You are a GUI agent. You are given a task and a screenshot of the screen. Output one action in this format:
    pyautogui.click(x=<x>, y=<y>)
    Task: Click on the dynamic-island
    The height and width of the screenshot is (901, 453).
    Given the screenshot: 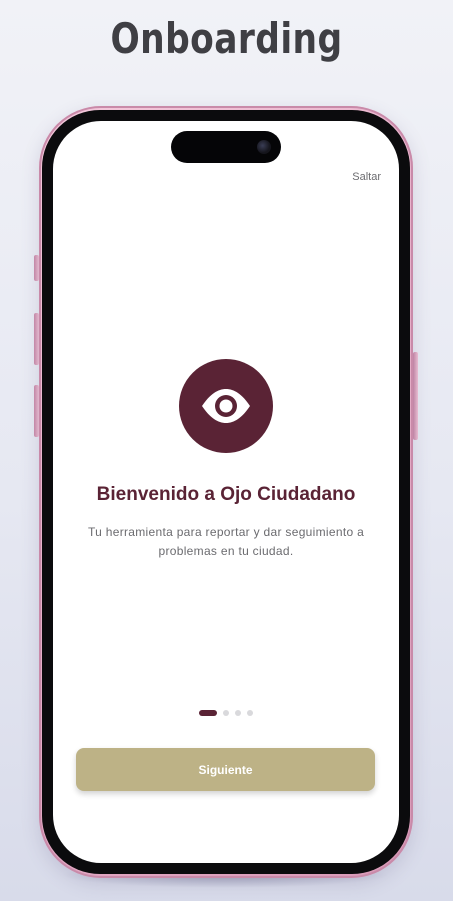 What is the action you would take?
    pyautogui.click(x=226, y=147)
    